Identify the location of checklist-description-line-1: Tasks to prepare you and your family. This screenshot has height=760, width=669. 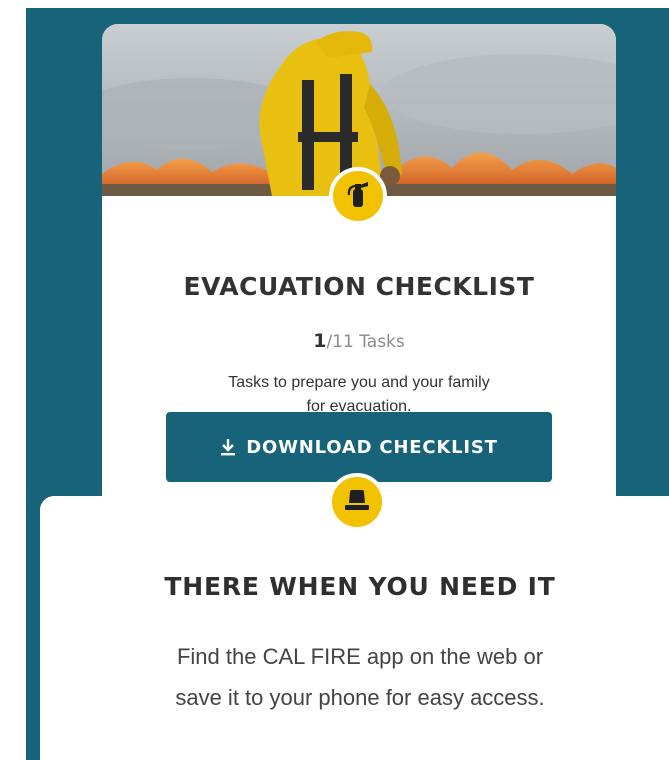
(359, 382).